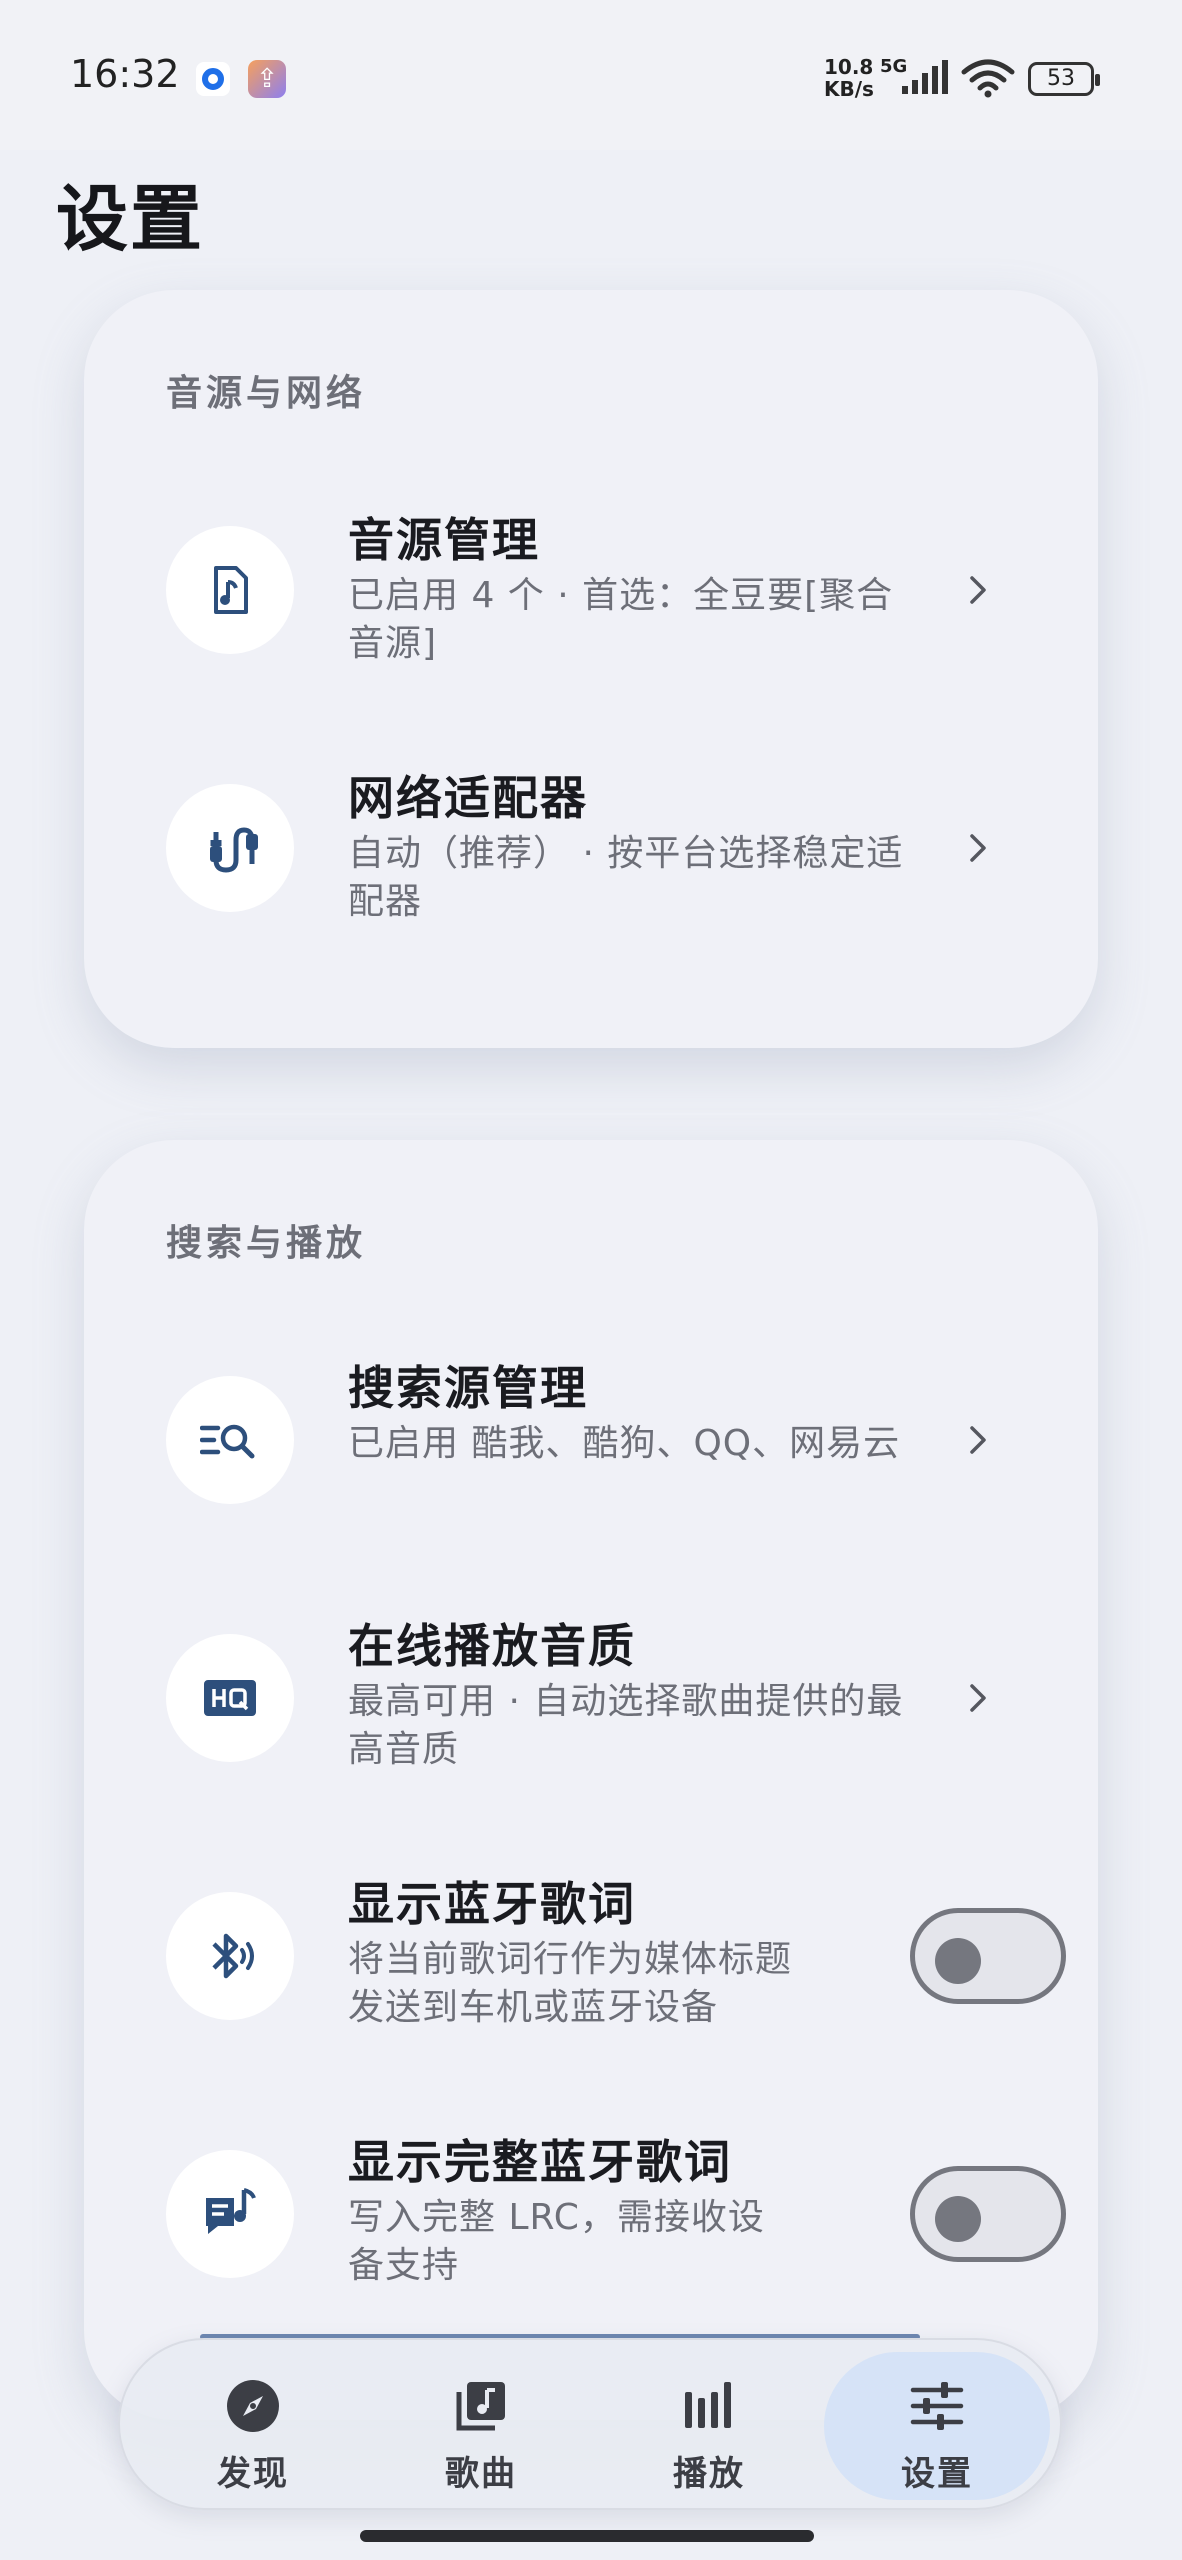 This screenshot has width=1182, height=2560. Describe the element at coordinates (253, 2406) in the screenshot. I see `compass-icon` at that location.